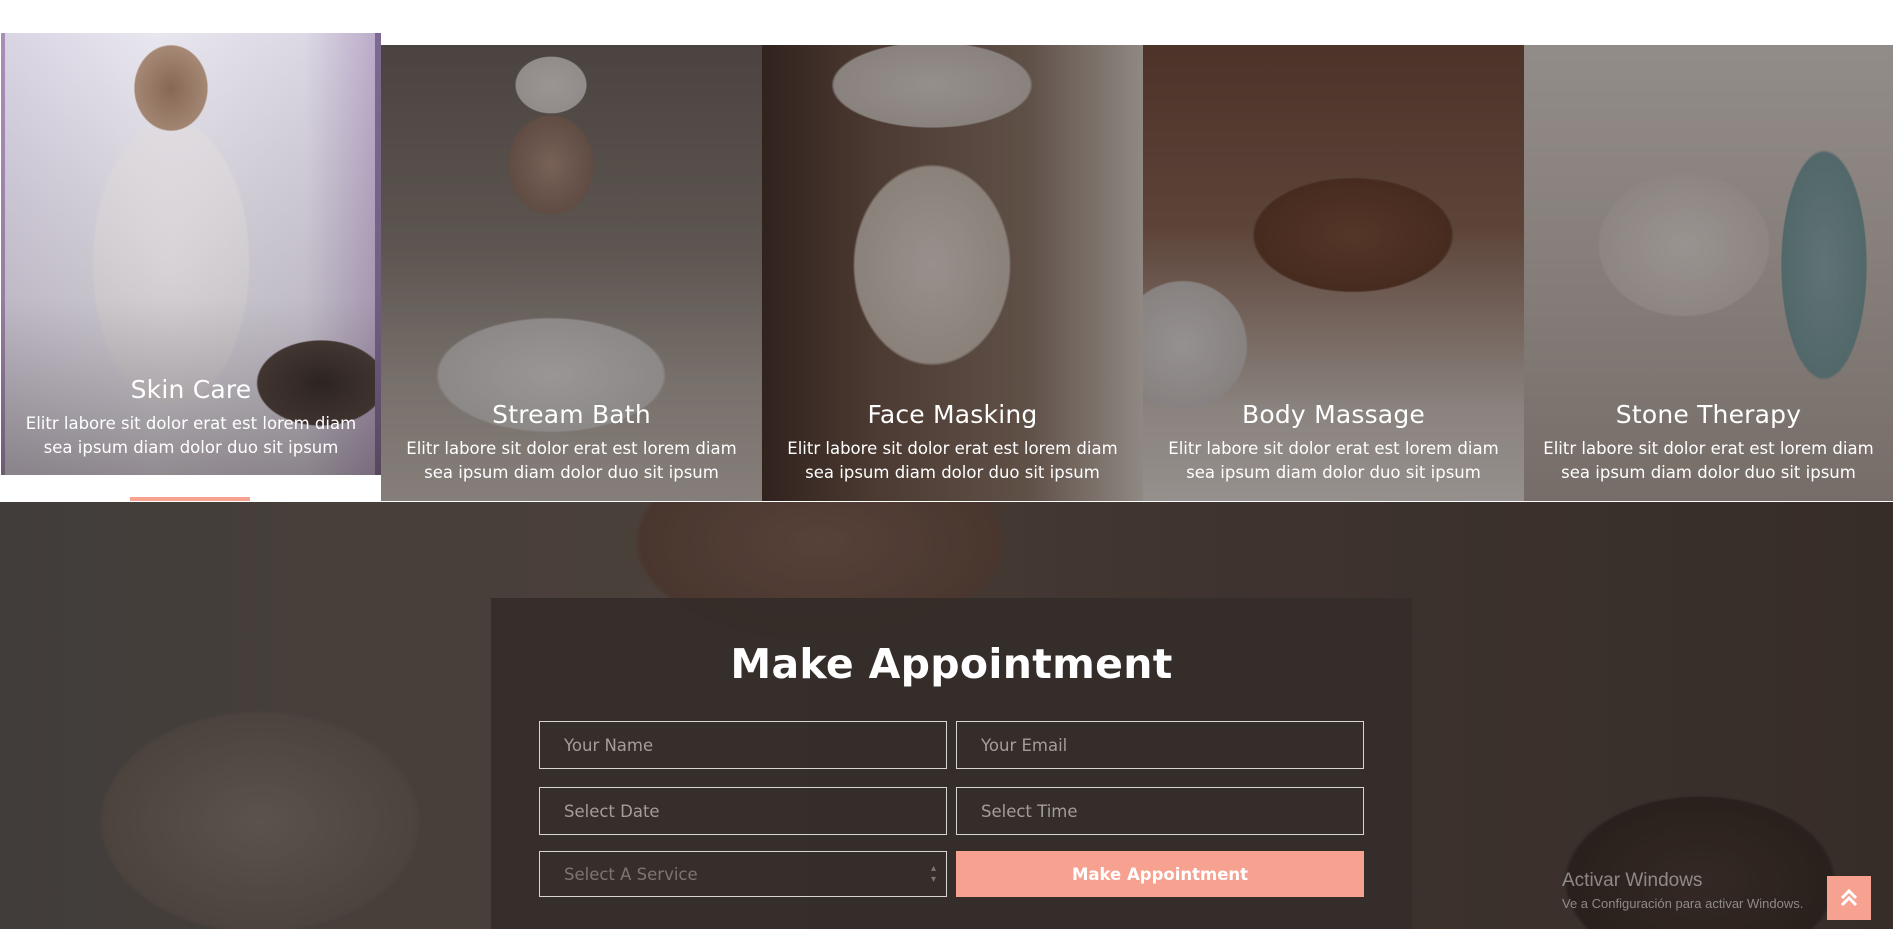 This screenshot has height=929, width=1893. What do you see at coordinates (1632, 880) in the screenshot?
I see `watermark-title: Activar Windows` at bounding box center [1632, 880].